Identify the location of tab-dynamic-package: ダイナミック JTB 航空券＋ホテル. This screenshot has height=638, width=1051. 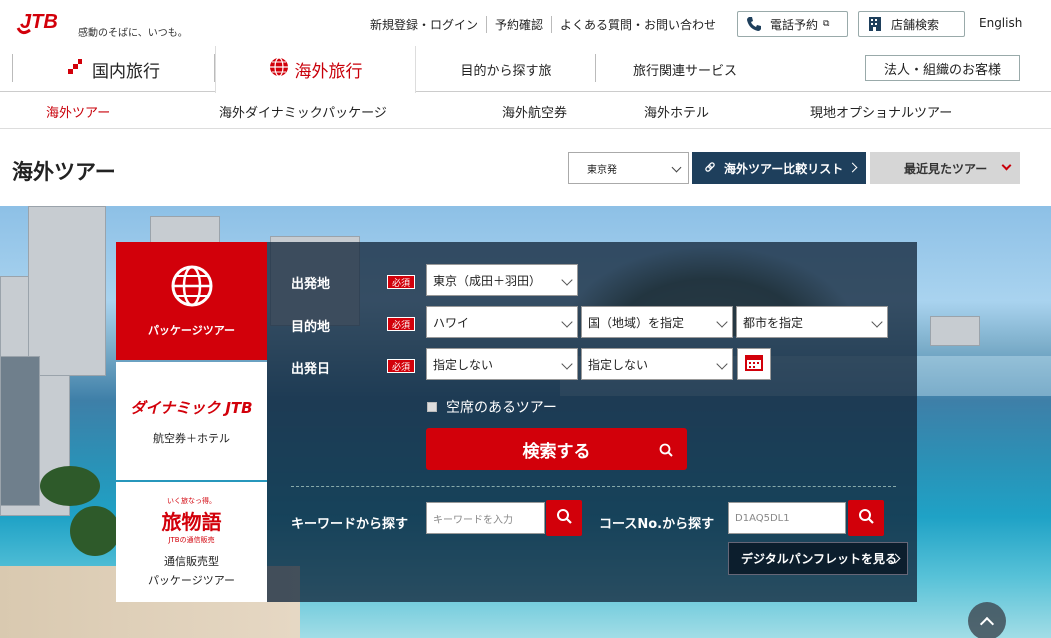
(191, 421).